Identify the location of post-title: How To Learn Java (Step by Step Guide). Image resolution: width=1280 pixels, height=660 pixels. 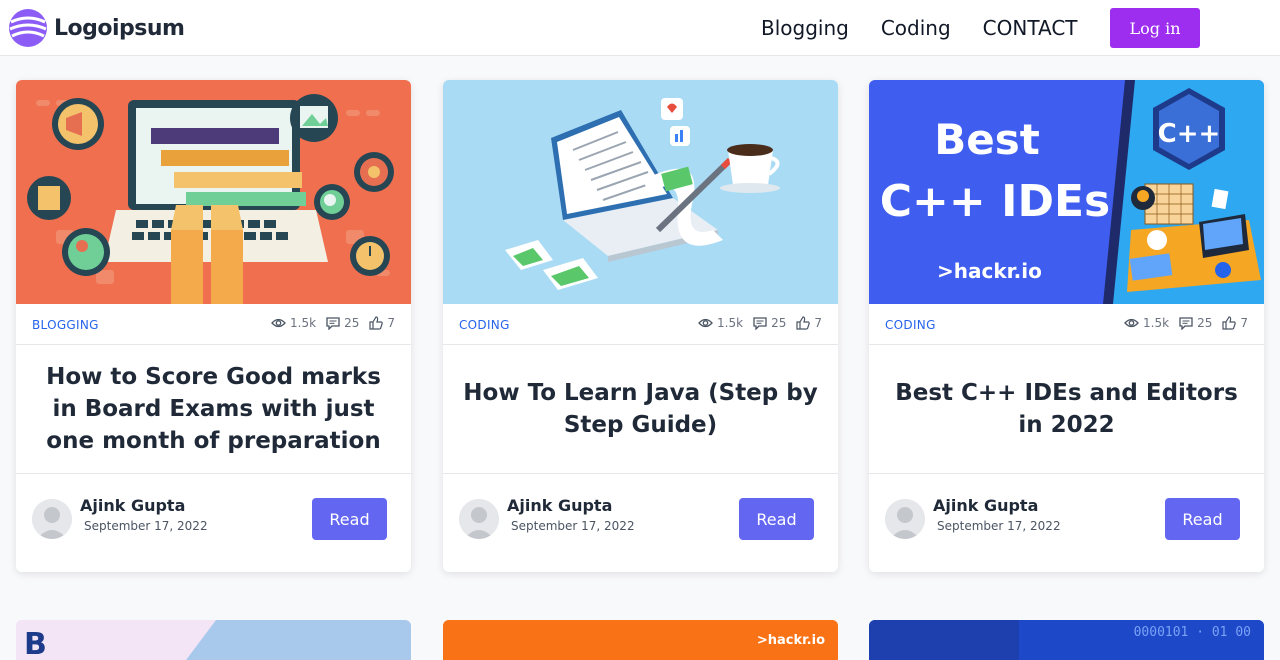
(640, 409).